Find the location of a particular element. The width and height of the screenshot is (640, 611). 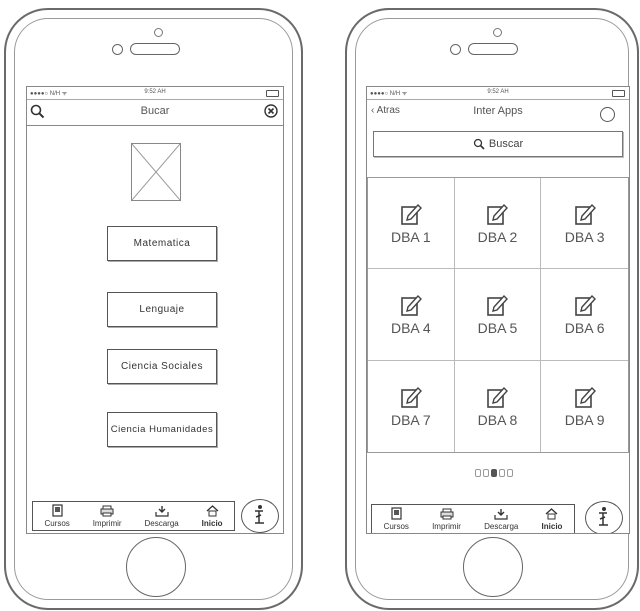

grid-item-dba-4: DBA 4 is located at coordinates (411, 315).